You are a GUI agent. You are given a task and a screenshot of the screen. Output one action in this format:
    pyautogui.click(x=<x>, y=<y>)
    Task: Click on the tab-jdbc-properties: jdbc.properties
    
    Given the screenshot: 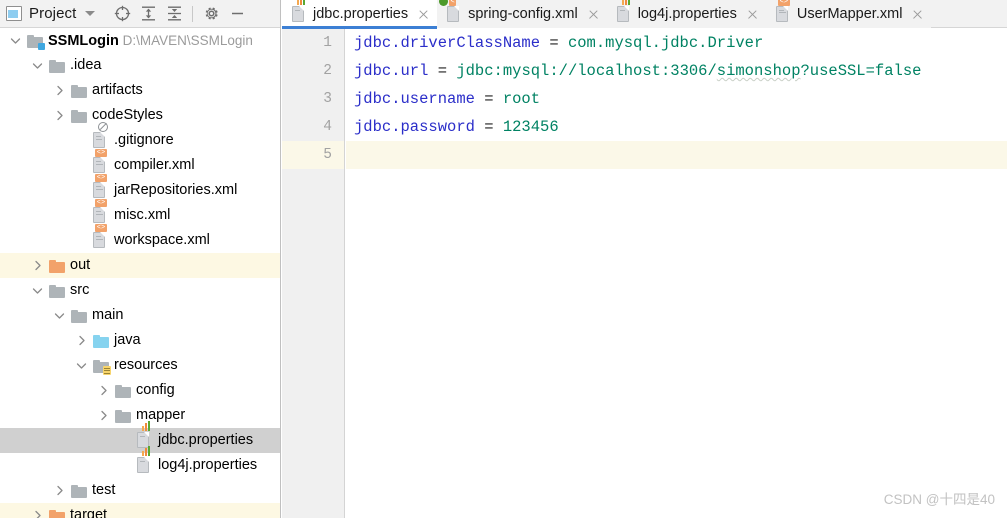 What is the action you would take?
    pyautogui.click(x=360, y=14)
    